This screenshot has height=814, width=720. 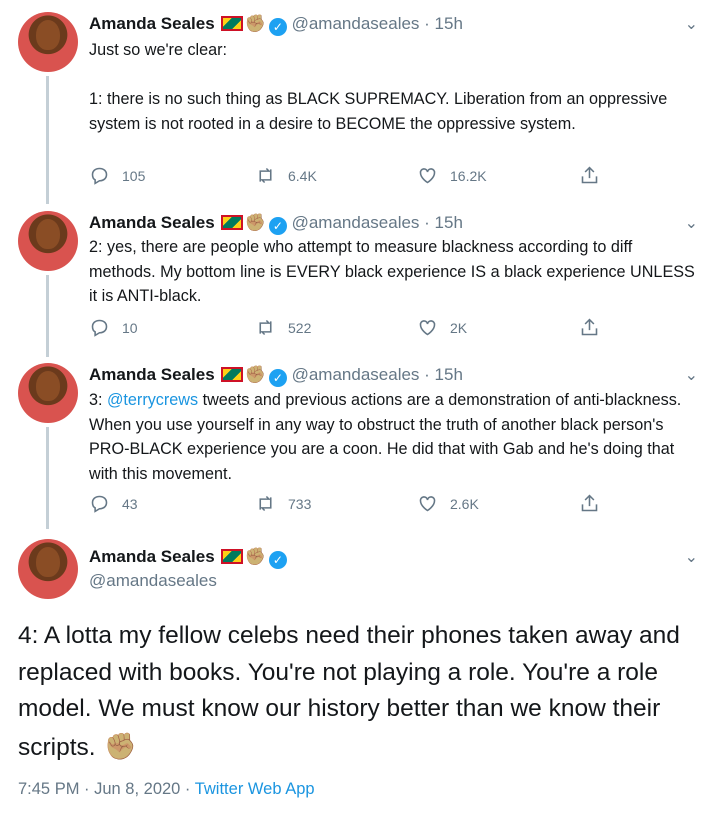 What do you see at coordinates (468, 175) in the screenshot?
I see `like-count: 16.2K` at bounding box center [468, 175].